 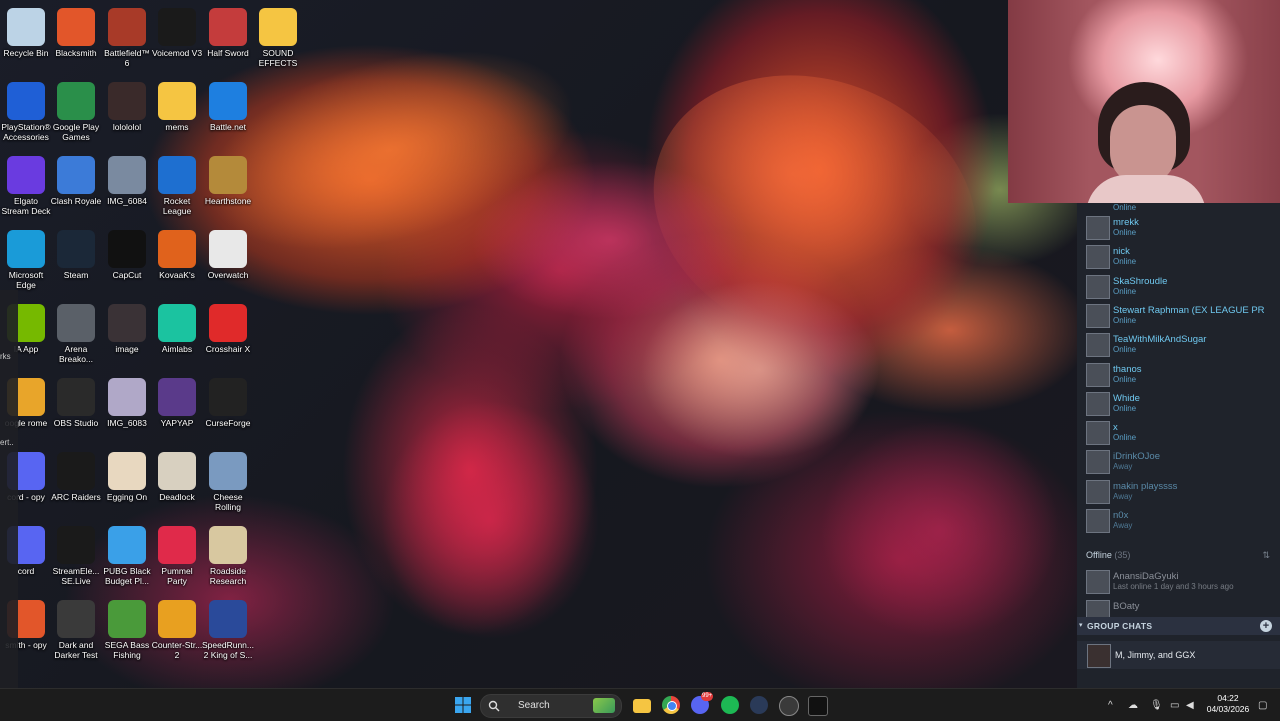 I want to click on desktop-icon: Elgato Stream Deck, so click(x=26, y=184).